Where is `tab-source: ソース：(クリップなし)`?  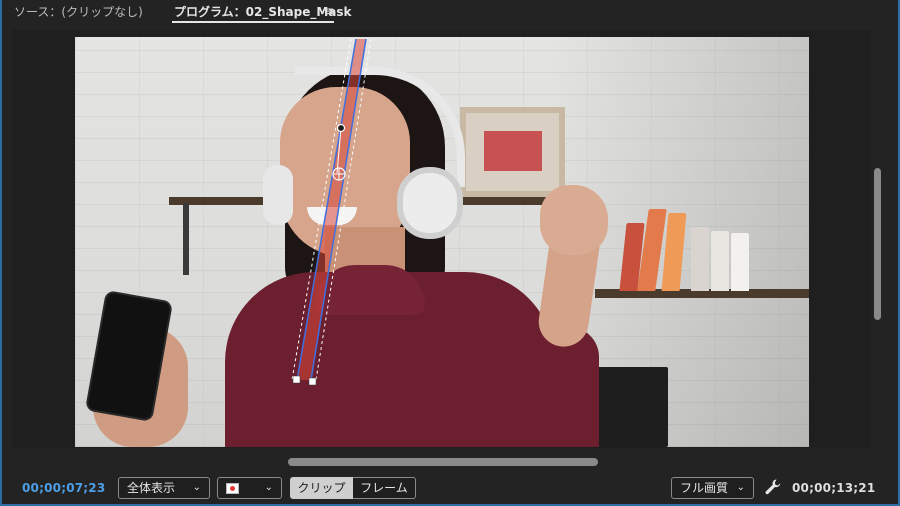
tab-source: ソース：(クリップなし) is located at coordinates (78, 12).